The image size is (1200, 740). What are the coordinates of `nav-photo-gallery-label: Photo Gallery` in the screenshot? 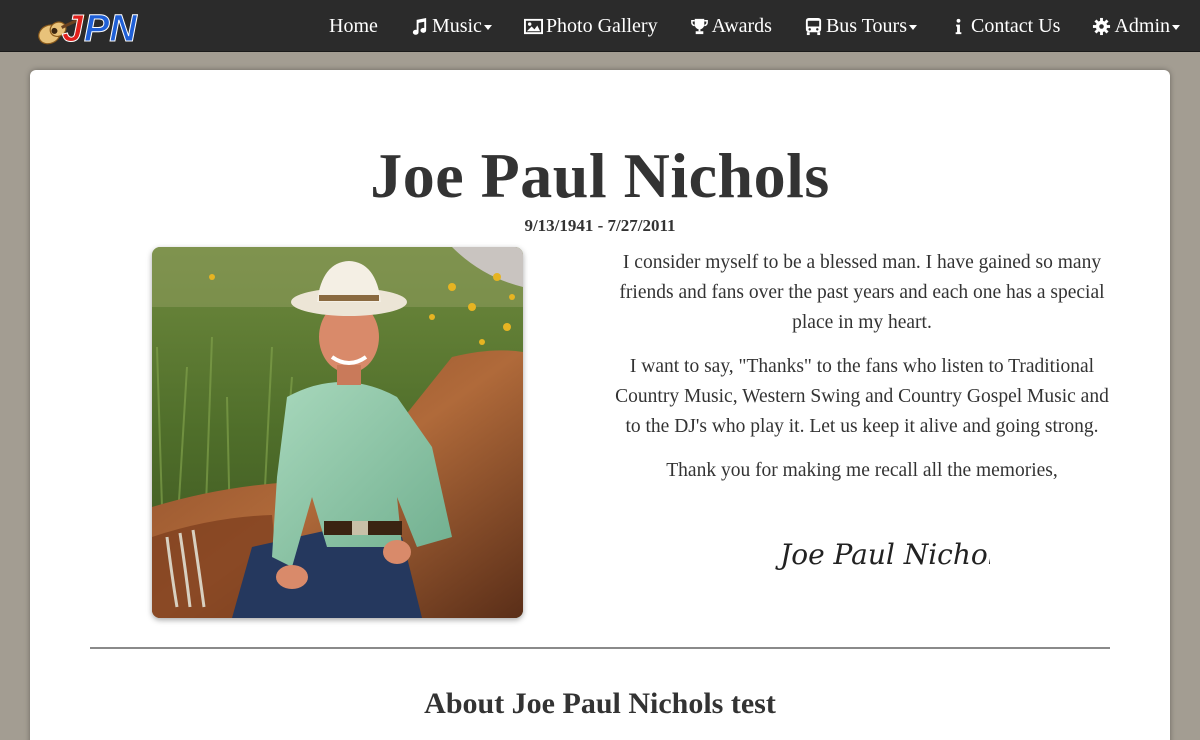 It's located at (601, 25).